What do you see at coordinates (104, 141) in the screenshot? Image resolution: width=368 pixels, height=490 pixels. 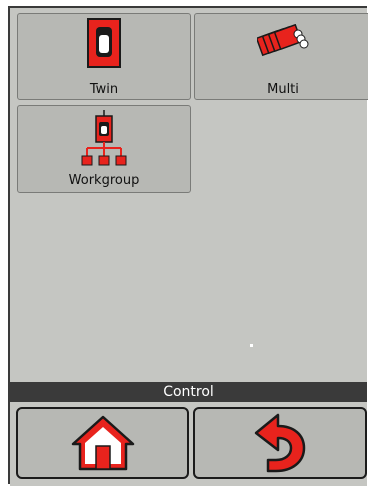 I see `workgroup-tree-icon` at bounding box center [104, 141].